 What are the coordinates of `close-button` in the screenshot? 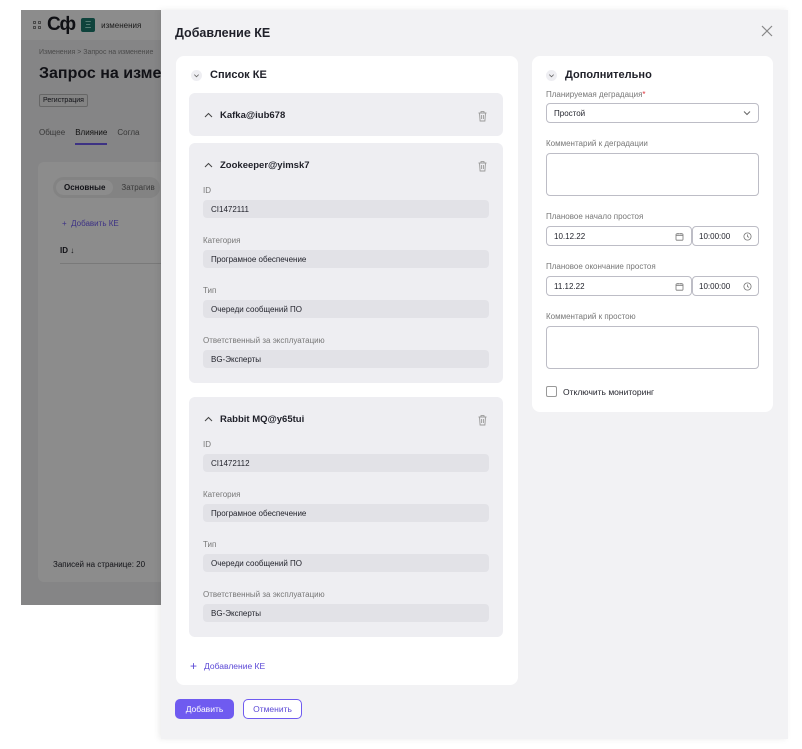 It's located at (767, 31).